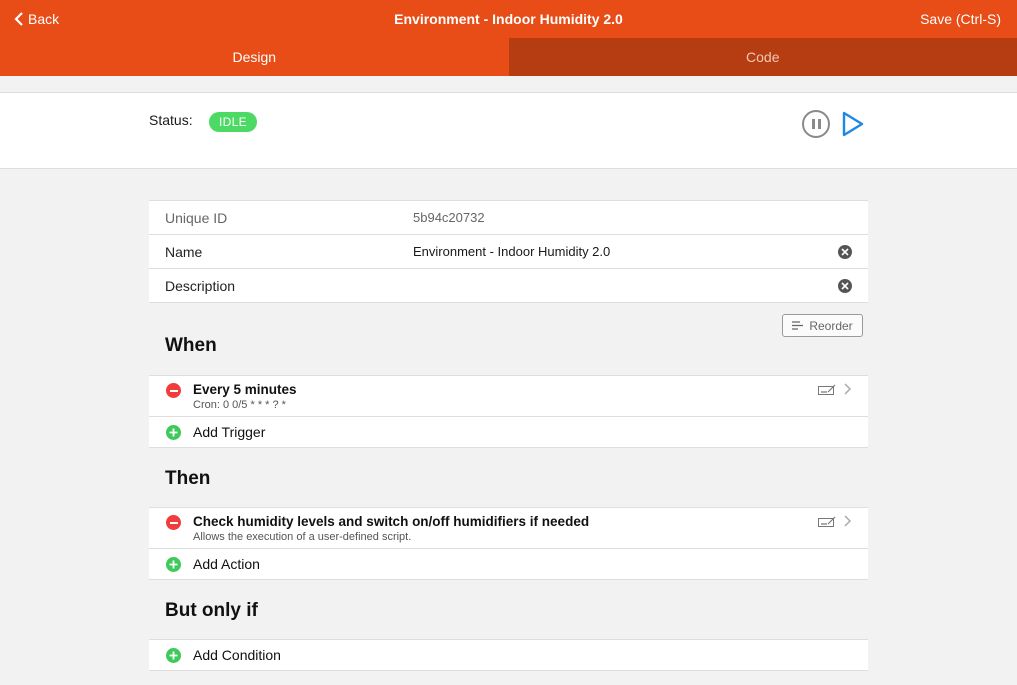 This screenshot has height=685, width=1017. I want to click on reorder-button: Reorder, so click(822, 325).